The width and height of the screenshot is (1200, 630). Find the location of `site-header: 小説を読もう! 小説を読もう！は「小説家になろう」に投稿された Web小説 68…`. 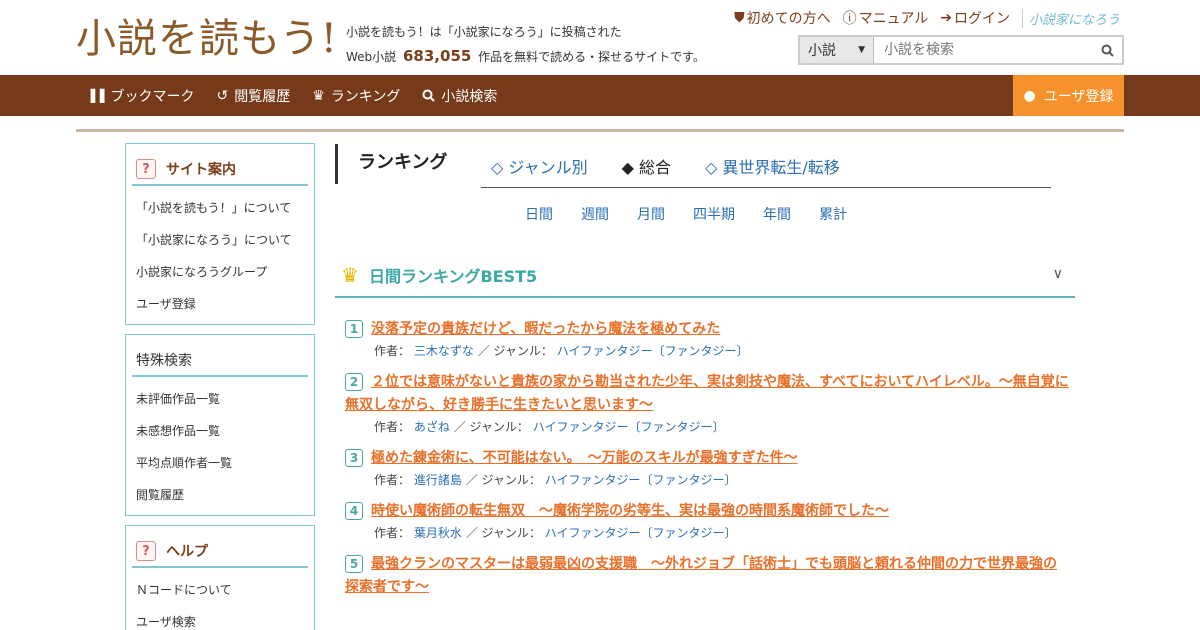

site-header: 小説を読もう! 小説を読もう！は「小説家になろう」に投稿された Web小説 68… is located at coordinates (600, 37).